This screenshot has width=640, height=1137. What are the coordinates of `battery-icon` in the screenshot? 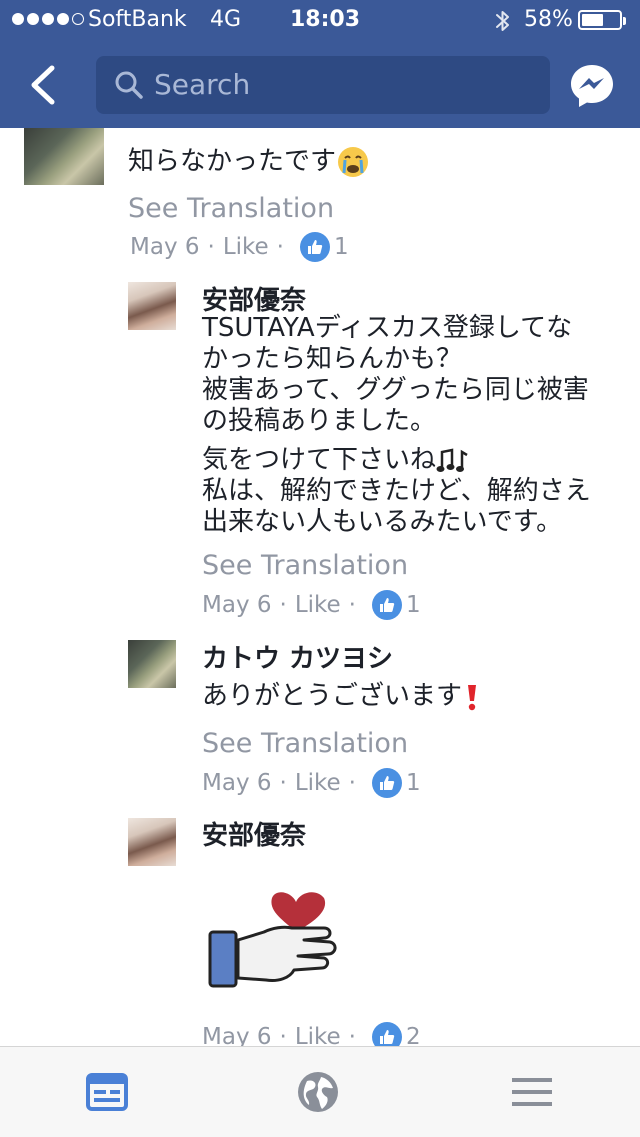 It's located at (602, 20).